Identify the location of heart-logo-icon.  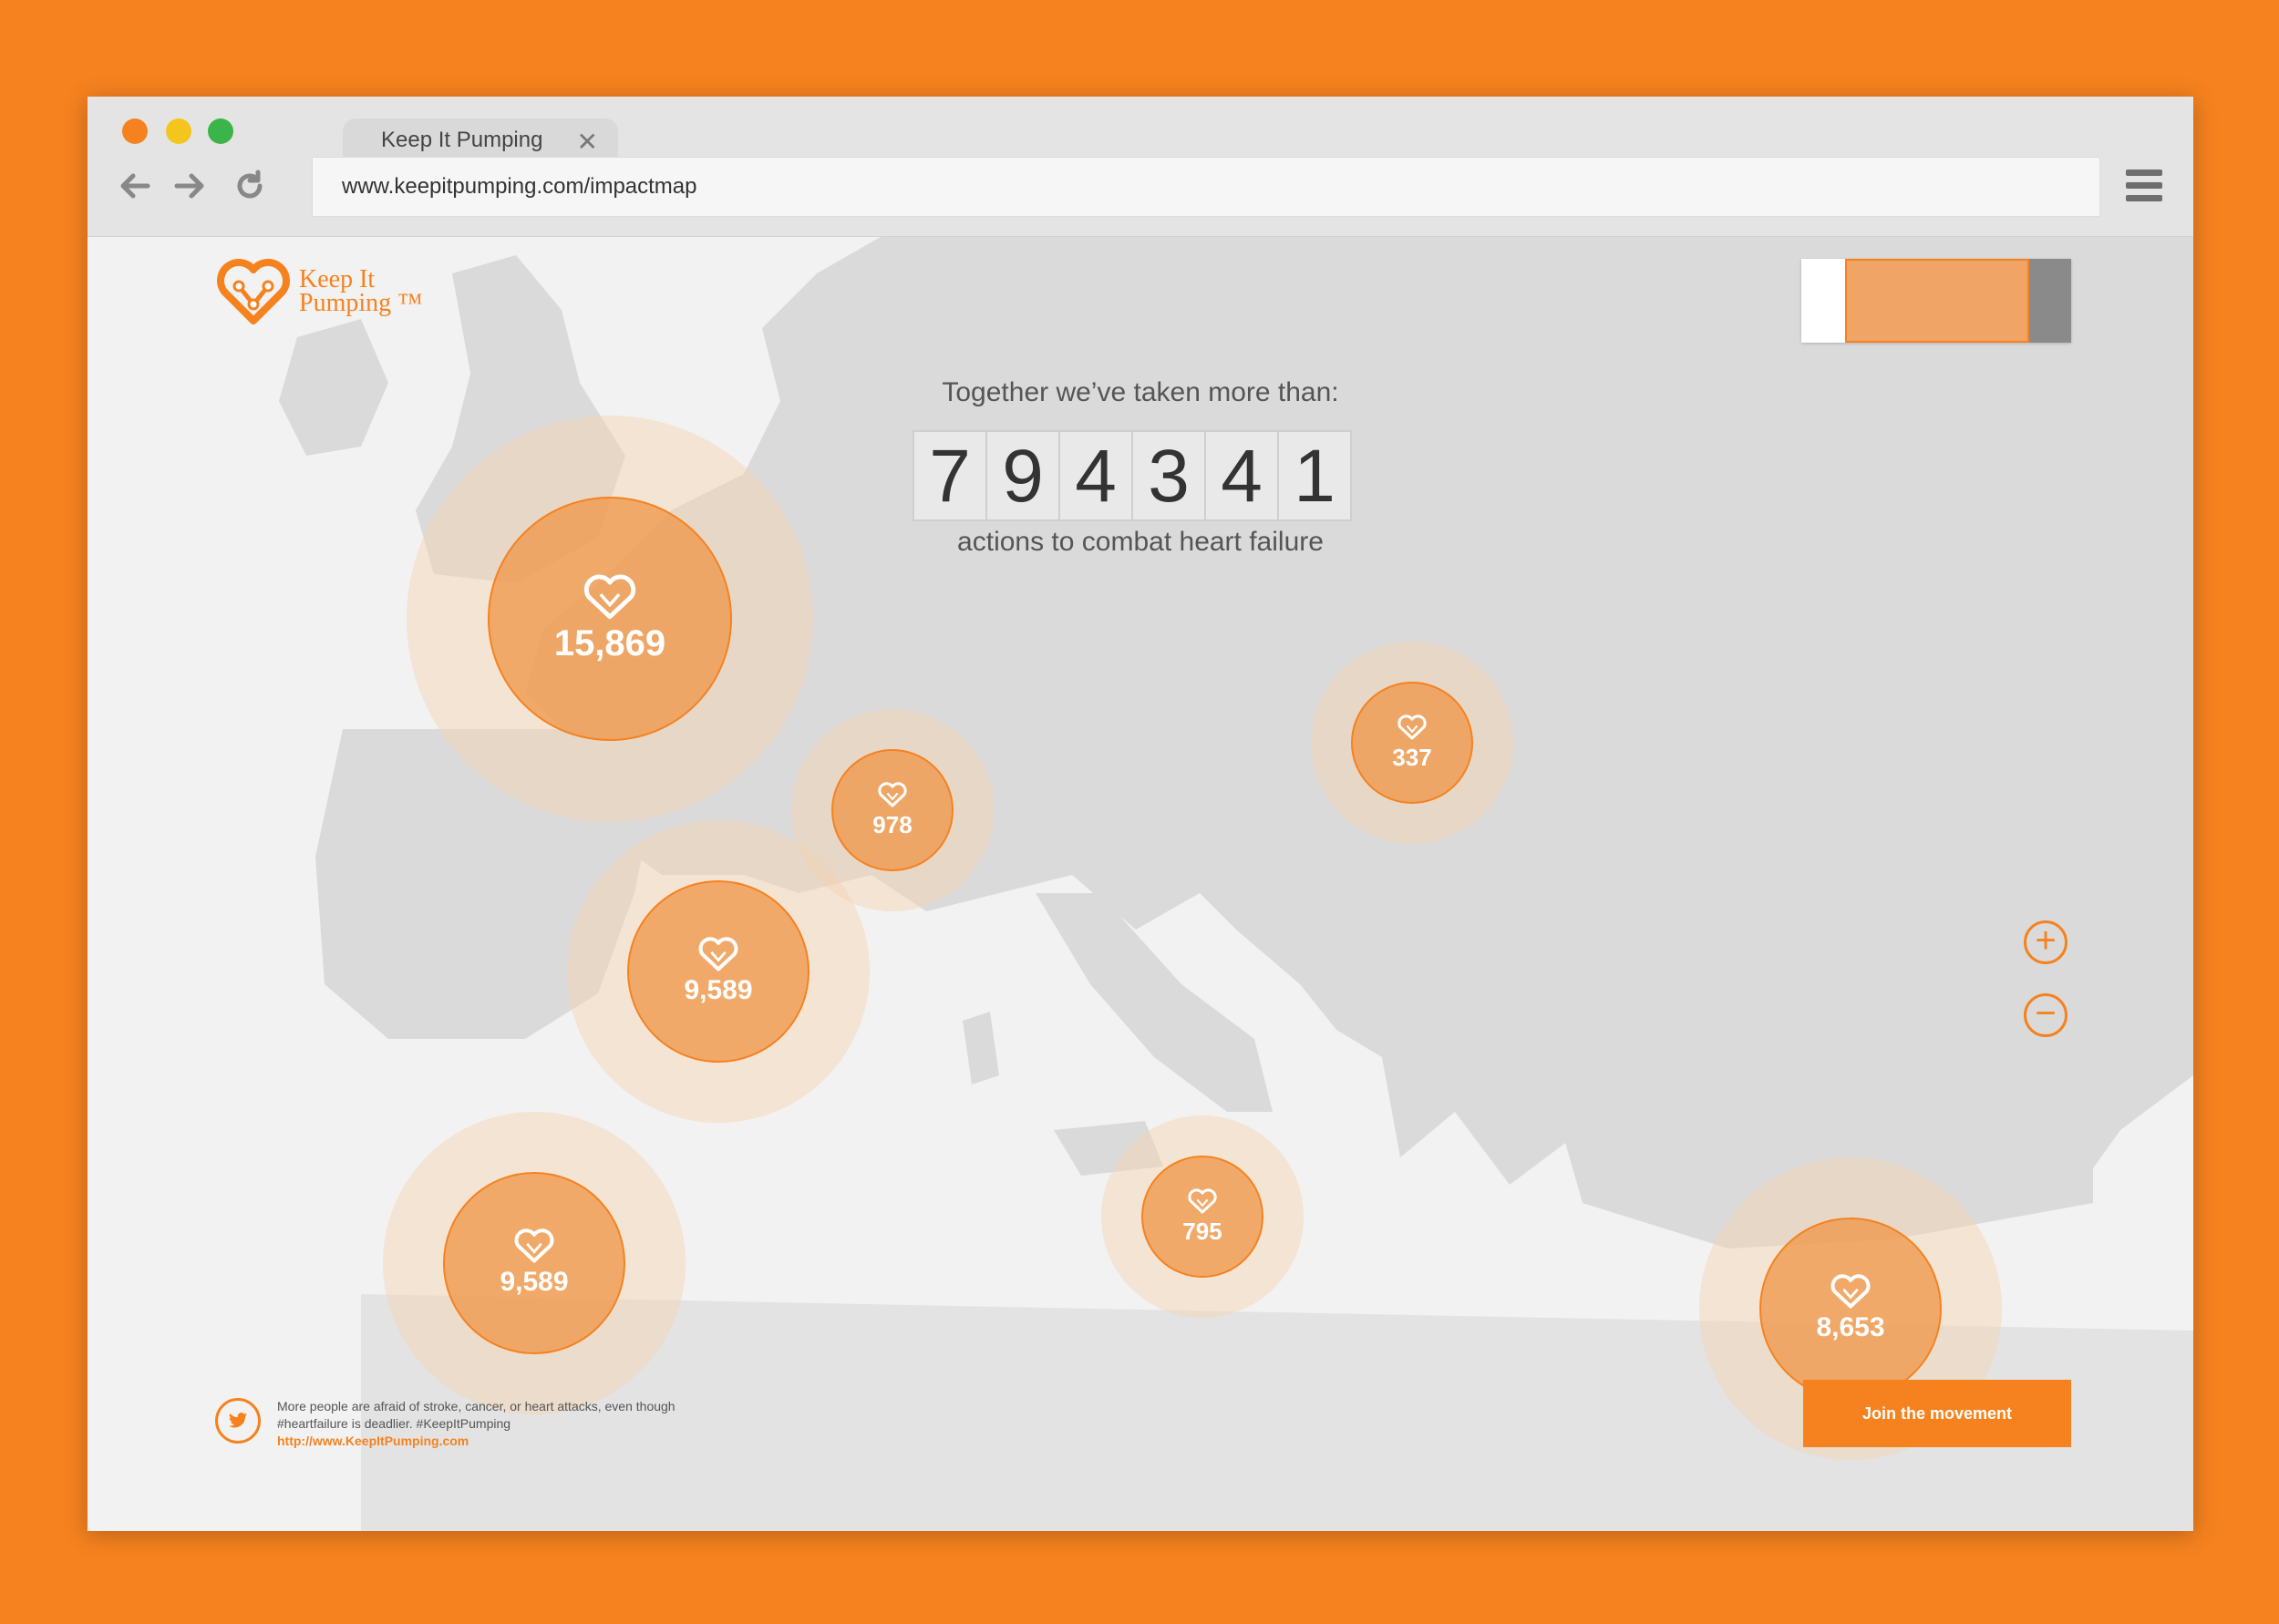
(253, 291).